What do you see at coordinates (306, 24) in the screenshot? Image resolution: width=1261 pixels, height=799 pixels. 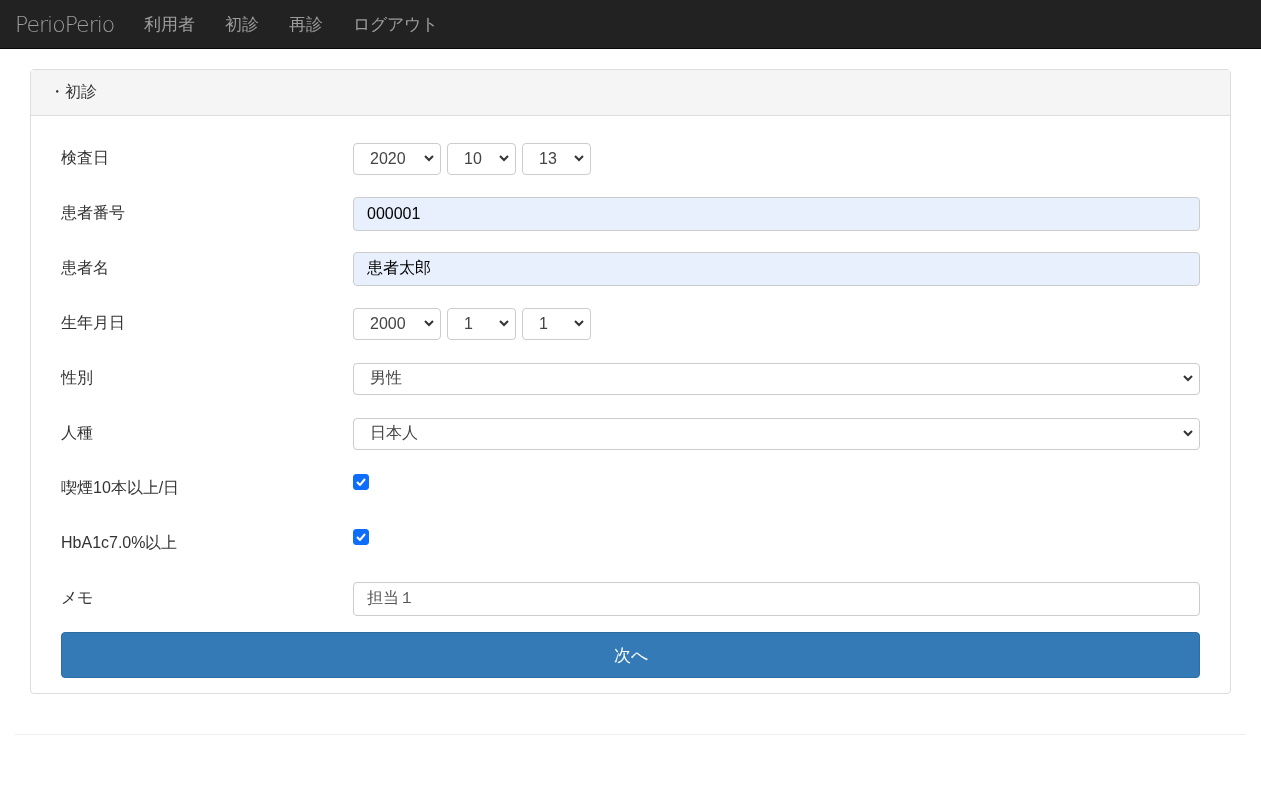 I see `nav-link: 再診` at bounding box center [306, 24].